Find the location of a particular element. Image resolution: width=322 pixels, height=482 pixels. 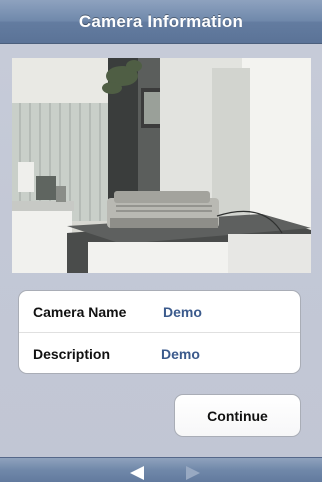

navigation-bar: Camera Information is located at coordinates (161, 22).